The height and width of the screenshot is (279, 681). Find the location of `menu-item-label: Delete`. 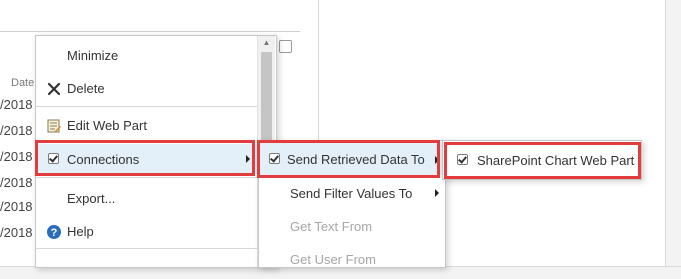

menu-item-label: Delete is located at coordinates (86, 88).